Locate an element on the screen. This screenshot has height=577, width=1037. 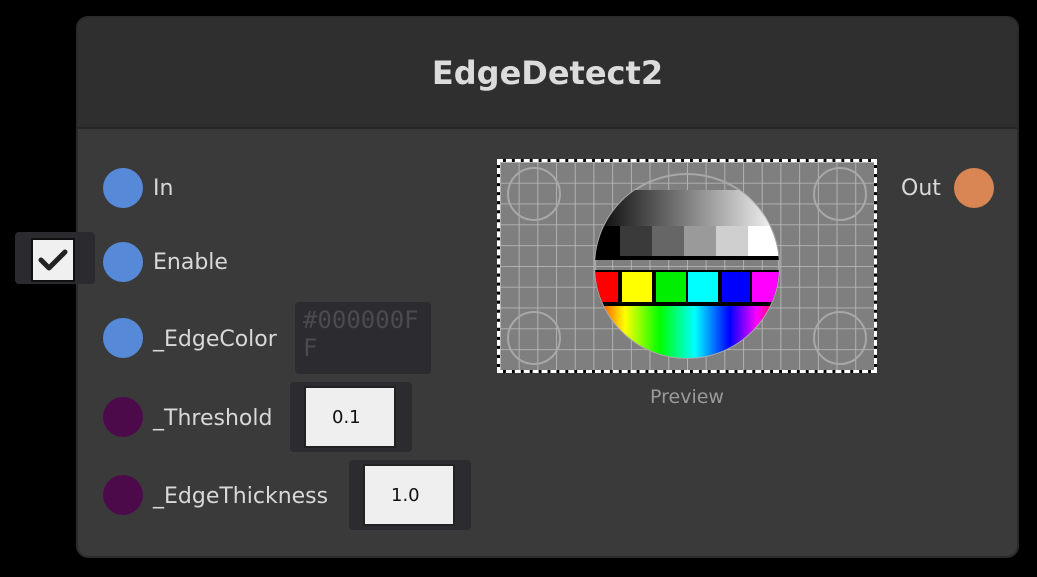
test-pattern-image is located at coordinates (687, 266).